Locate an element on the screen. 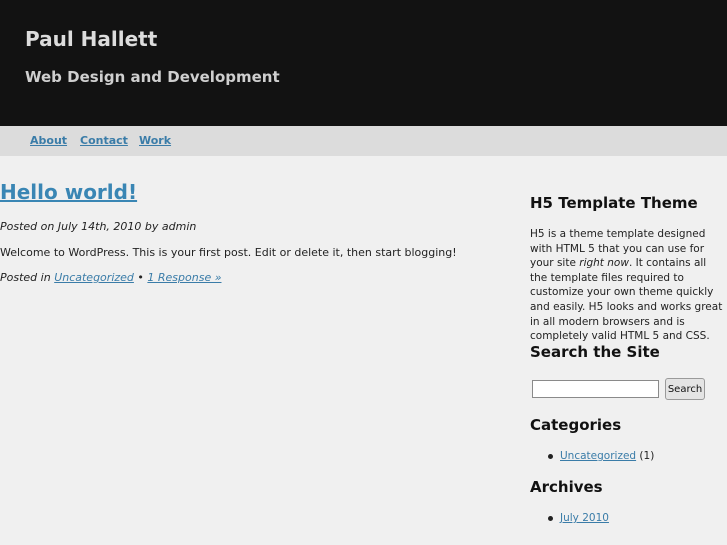  post-category-link: Uncategorized is located at coordinates (94, 277).